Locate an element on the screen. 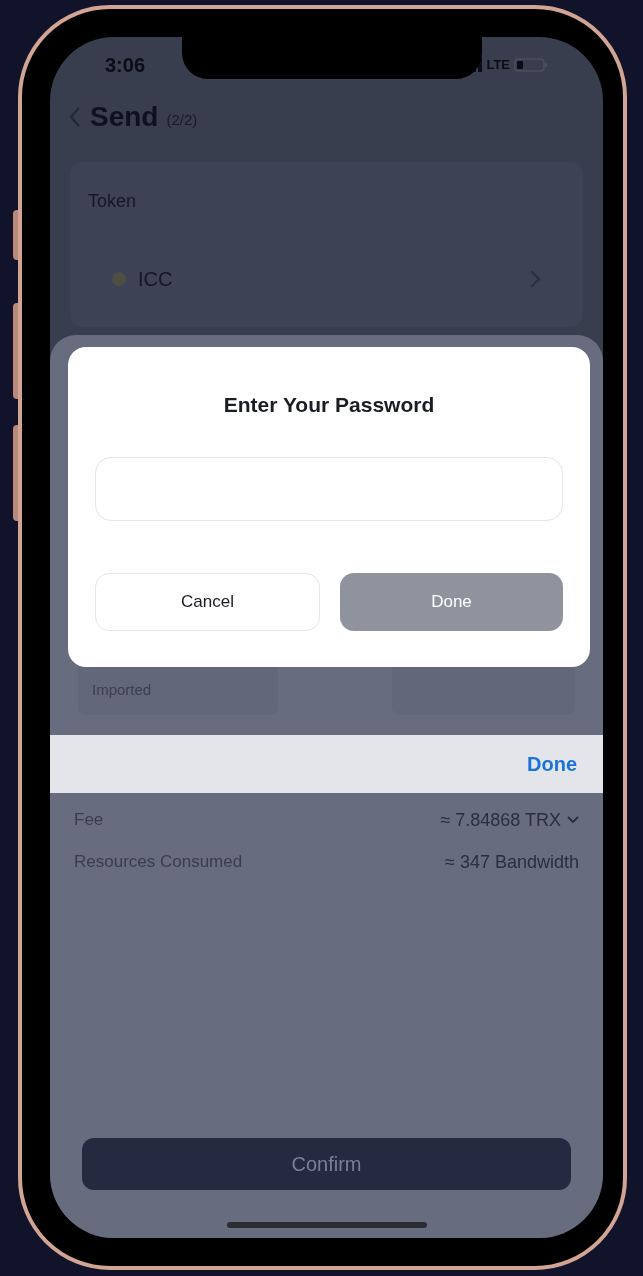 Image resolution: width=643 pixels, height=1276 pixels. chevron-down-icon is located at coordinates (573, 820).